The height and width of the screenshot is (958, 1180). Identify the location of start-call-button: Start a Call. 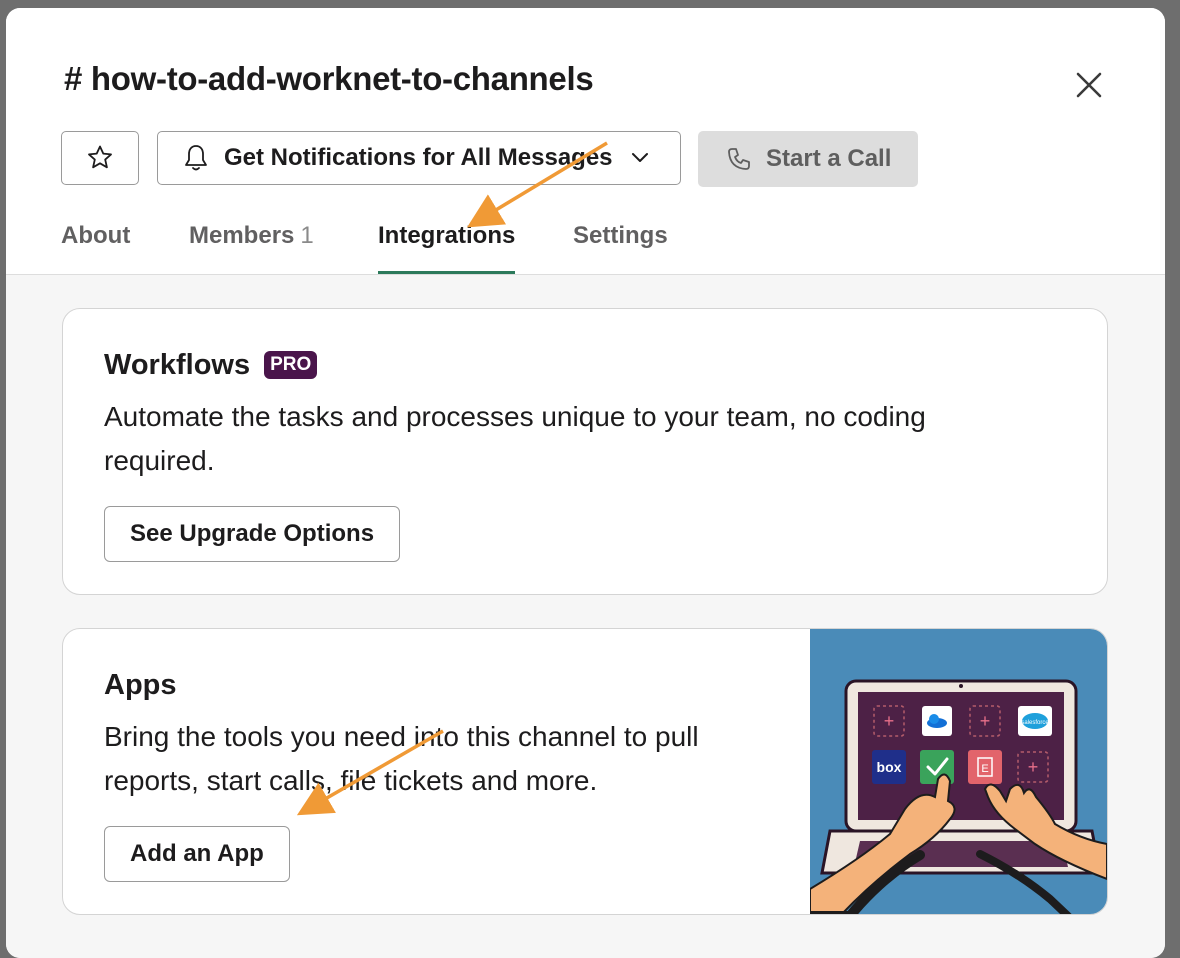
(808, 159).